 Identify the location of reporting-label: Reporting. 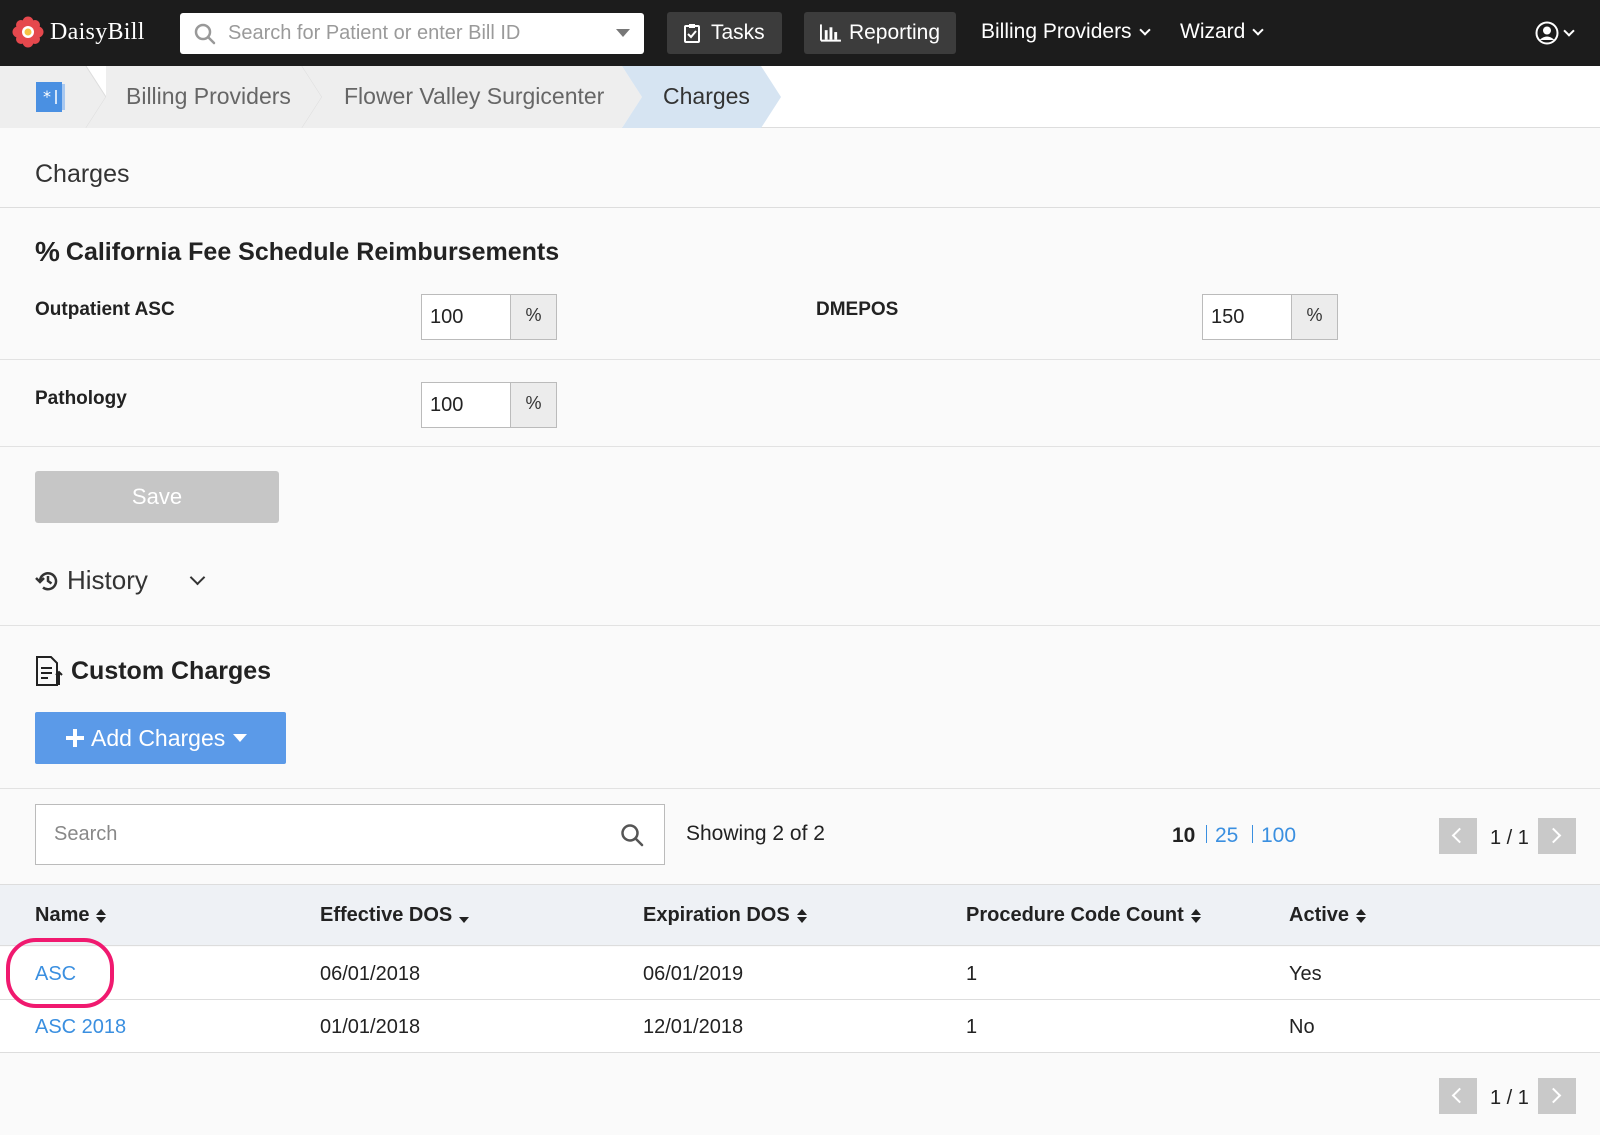
(894, 32).